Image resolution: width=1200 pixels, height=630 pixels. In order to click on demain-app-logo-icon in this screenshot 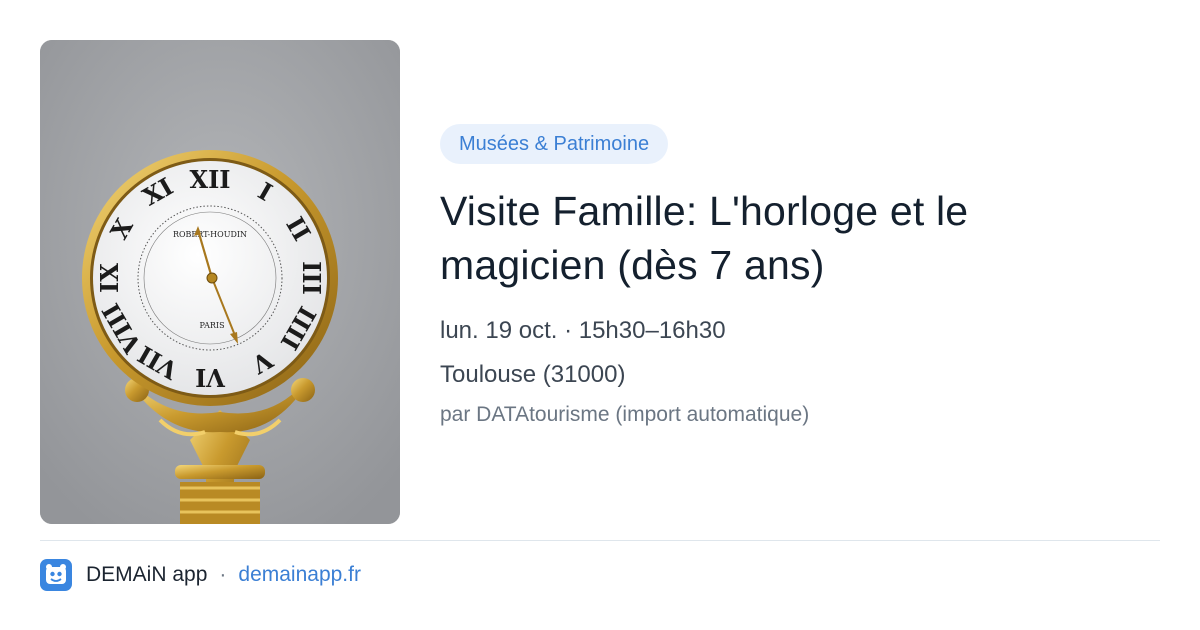, I will do `click(56, 575)`.